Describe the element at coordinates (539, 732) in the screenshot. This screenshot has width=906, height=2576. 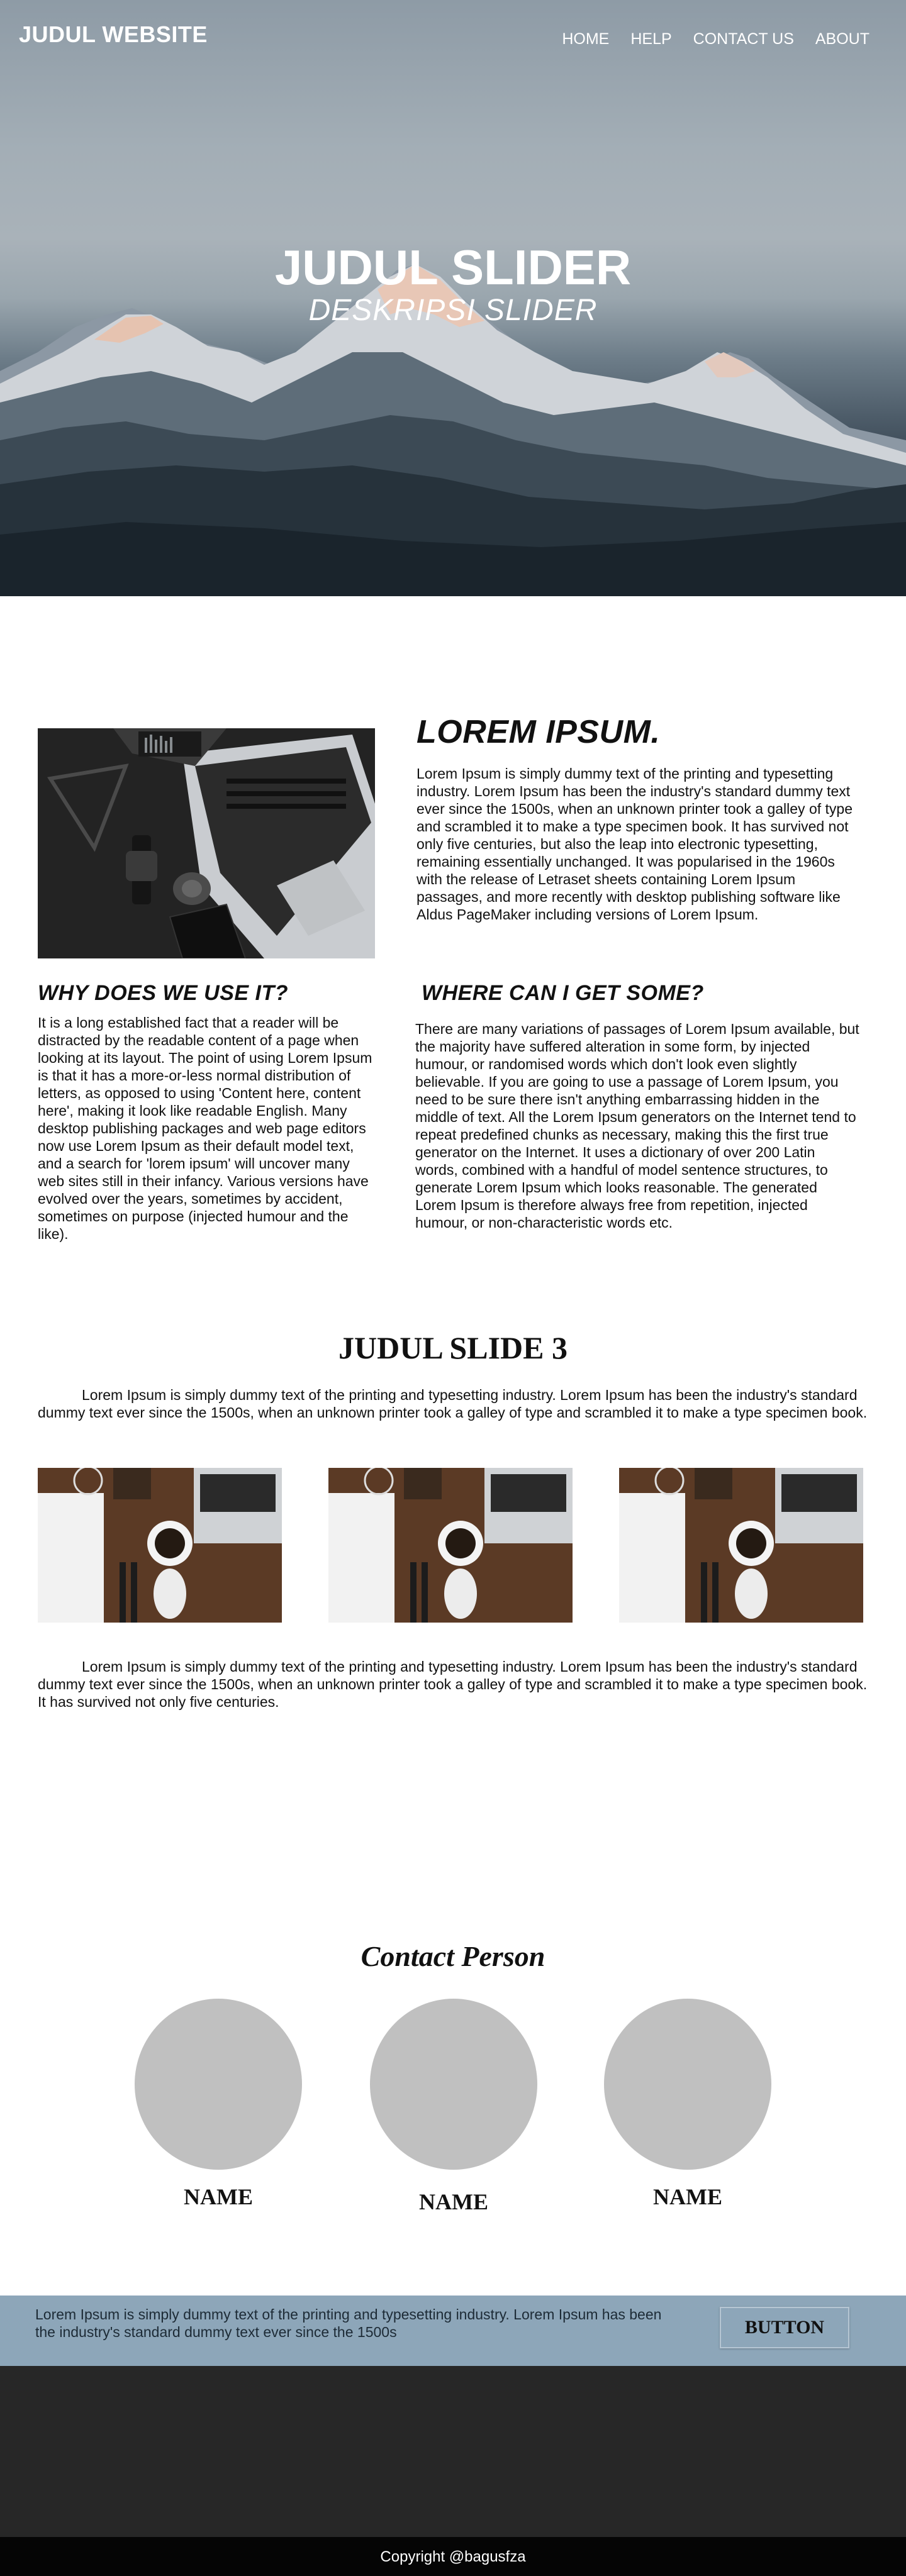
I see `lorem-title: LOREM IPSUM.` at that location.